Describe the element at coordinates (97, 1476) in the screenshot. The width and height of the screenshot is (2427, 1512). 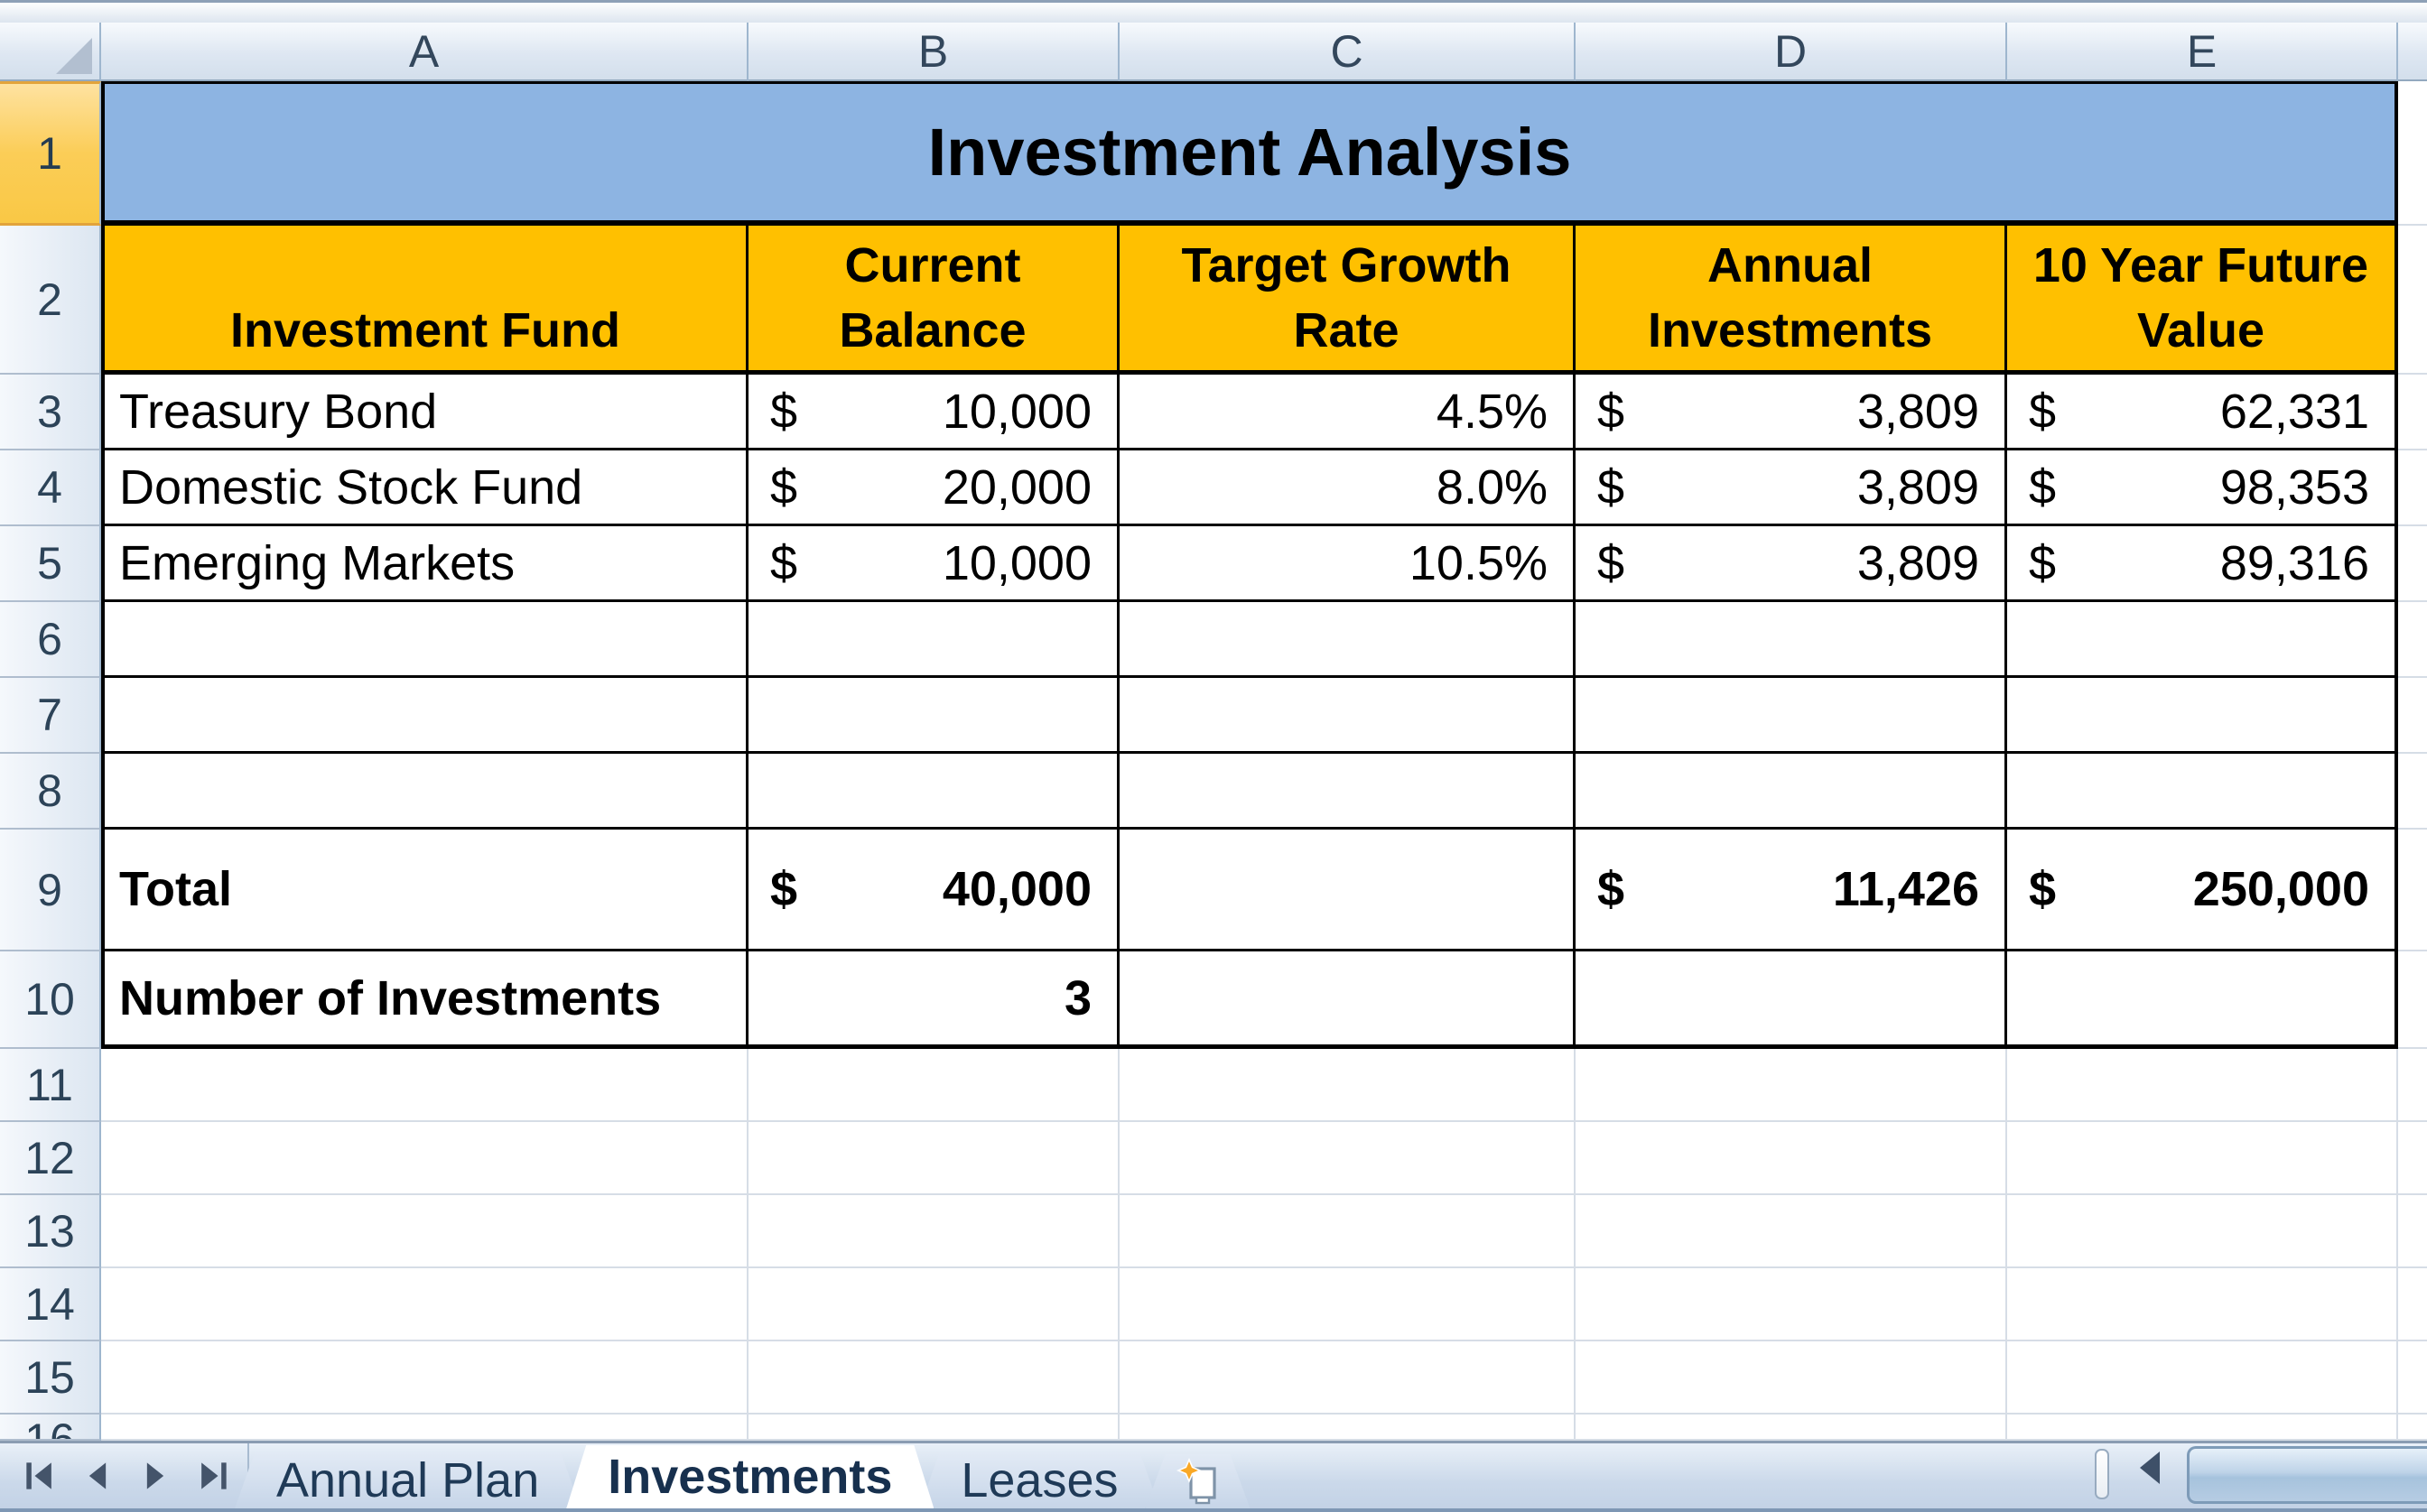
I see `previous-sheet-button` at that location.